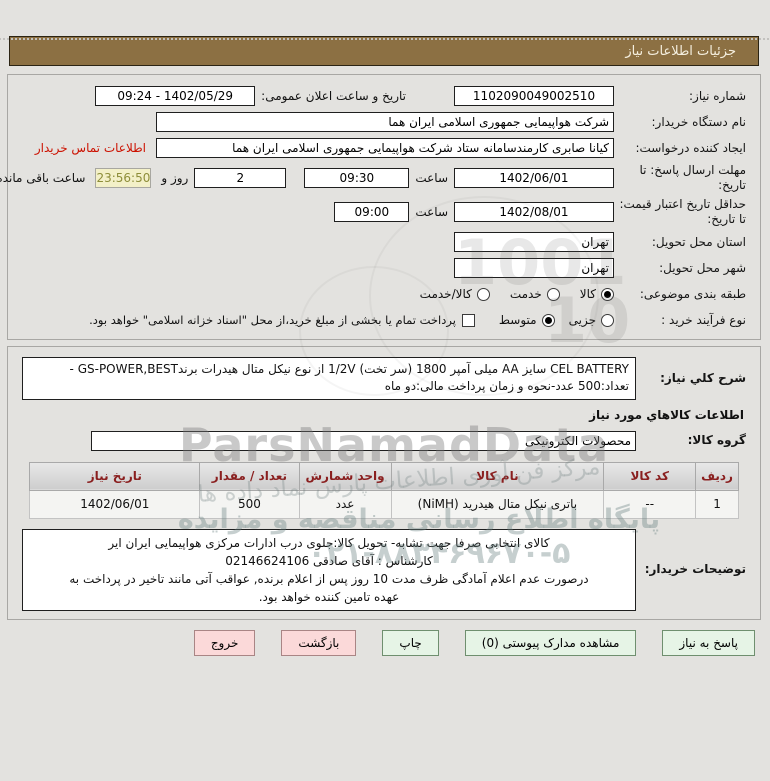 Image resolution: width=770 pixels, height=781 pixels. Describe the element at coordinates (469, 320) in the screenshot. I see `treasury-checkbox` at that location.